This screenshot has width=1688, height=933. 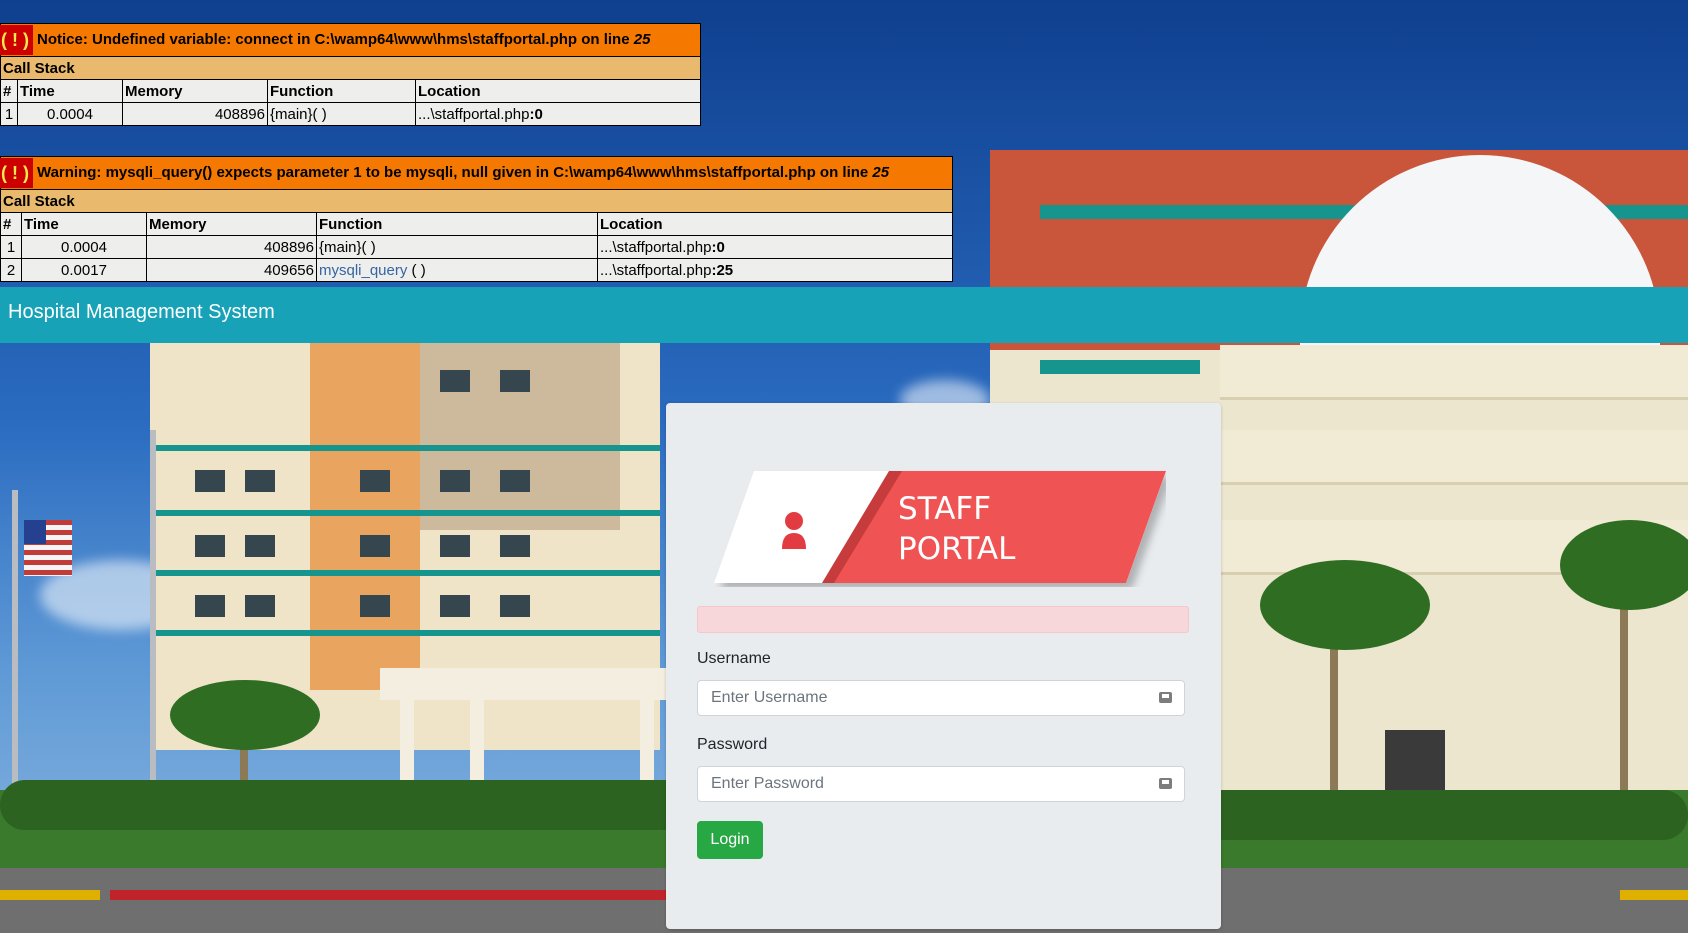 I want to click on navbar-brand: Hospital Management System, so click(x=141, y=312).